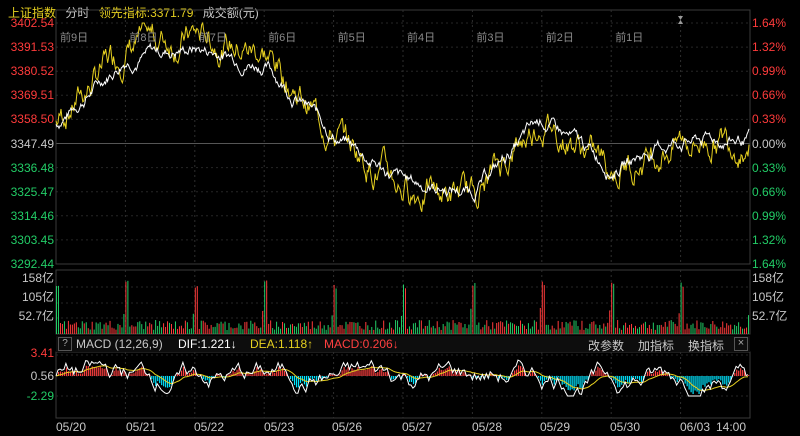  I want to click on price-axis-label: 3292.44, so click(32, 264).